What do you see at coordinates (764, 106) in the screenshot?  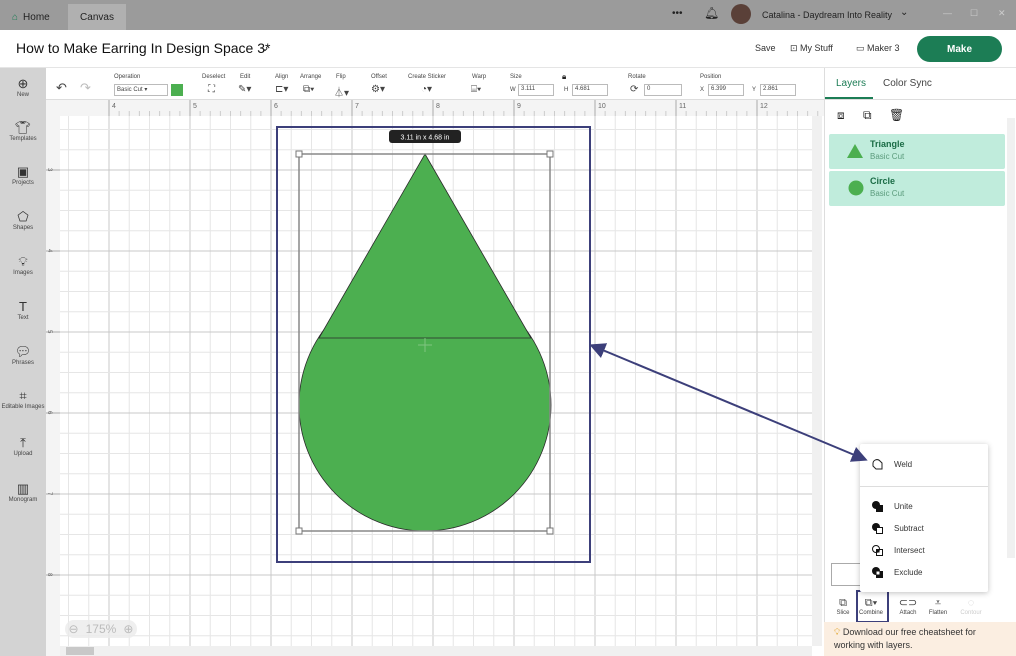 I see `ruler-x-label: 12` at bounding box center [764, 106].